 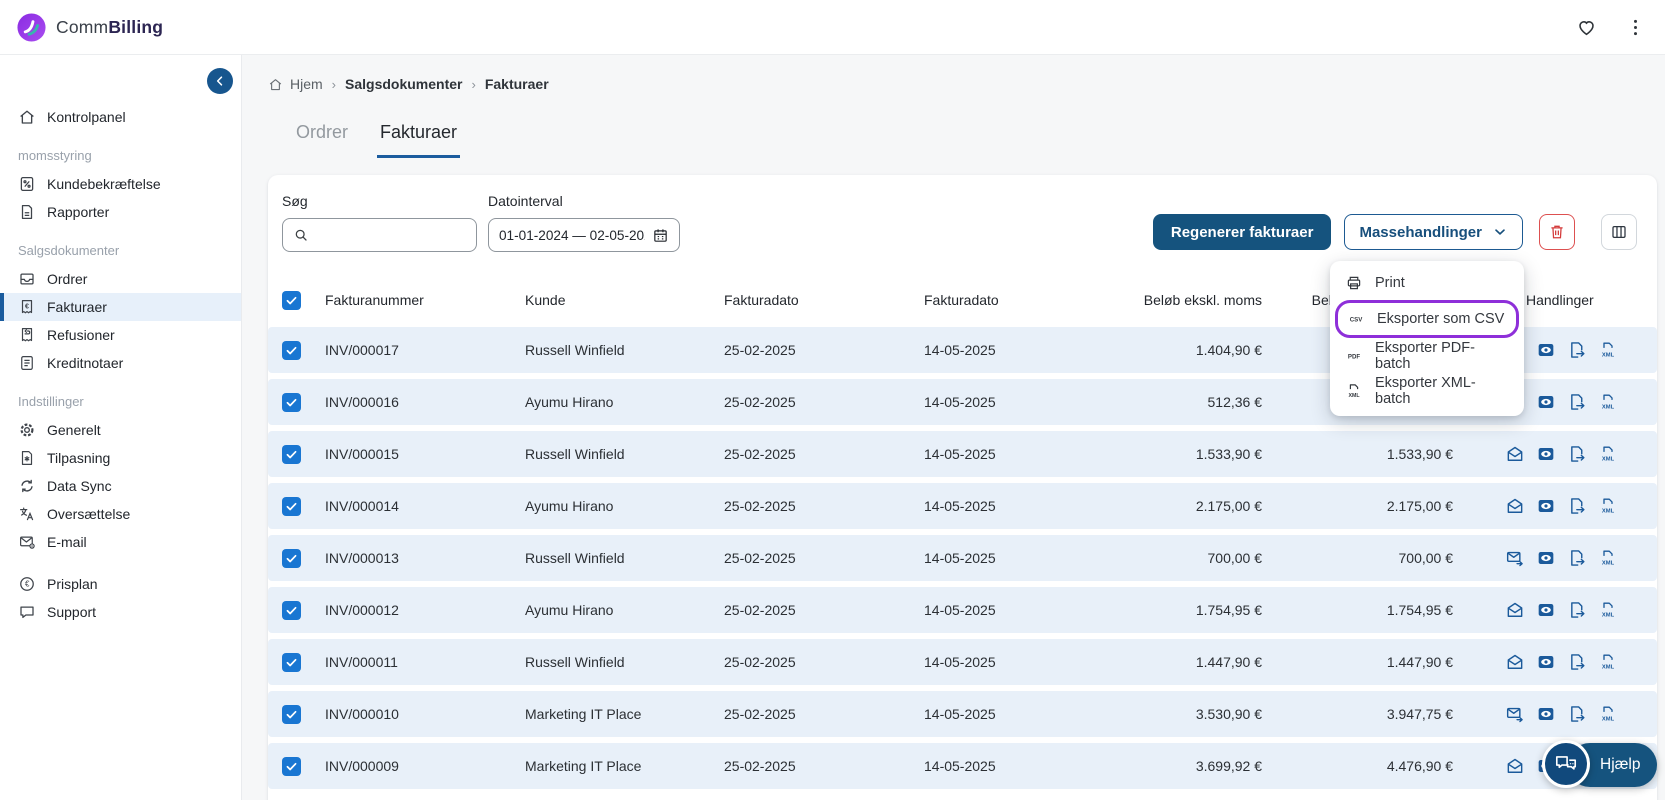 What do you see at coordinates (1427, 355) in the screenshot?
I see `menu-item-eksporter-pdf-batch: PDF Eksporter PDF-batch` at bounding box center [1427, 355].